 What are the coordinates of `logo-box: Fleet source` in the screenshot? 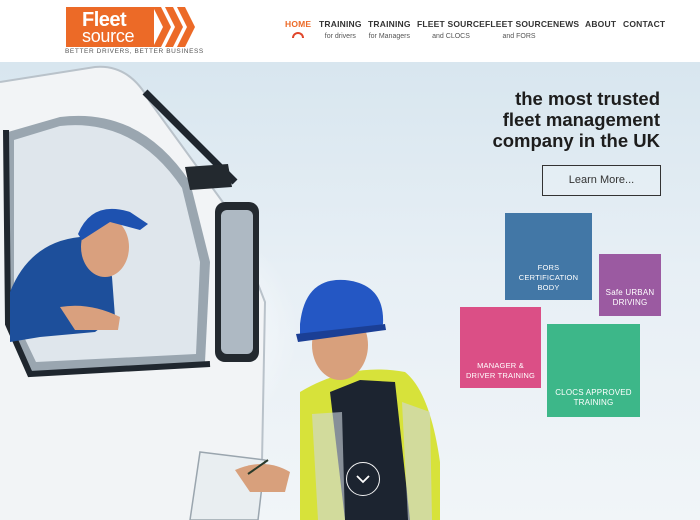 It's located at (110, 27).